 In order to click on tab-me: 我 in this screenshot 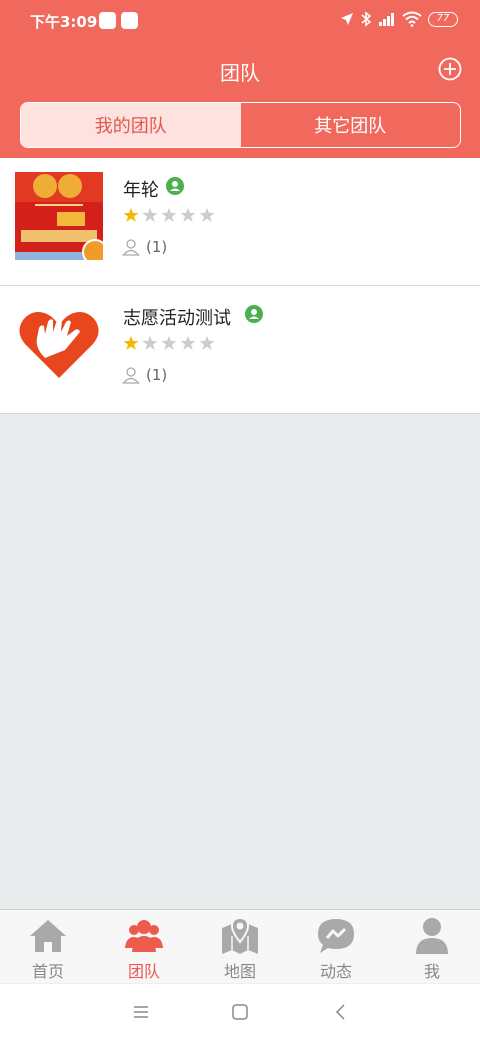, I will do `click(432, 946)`.